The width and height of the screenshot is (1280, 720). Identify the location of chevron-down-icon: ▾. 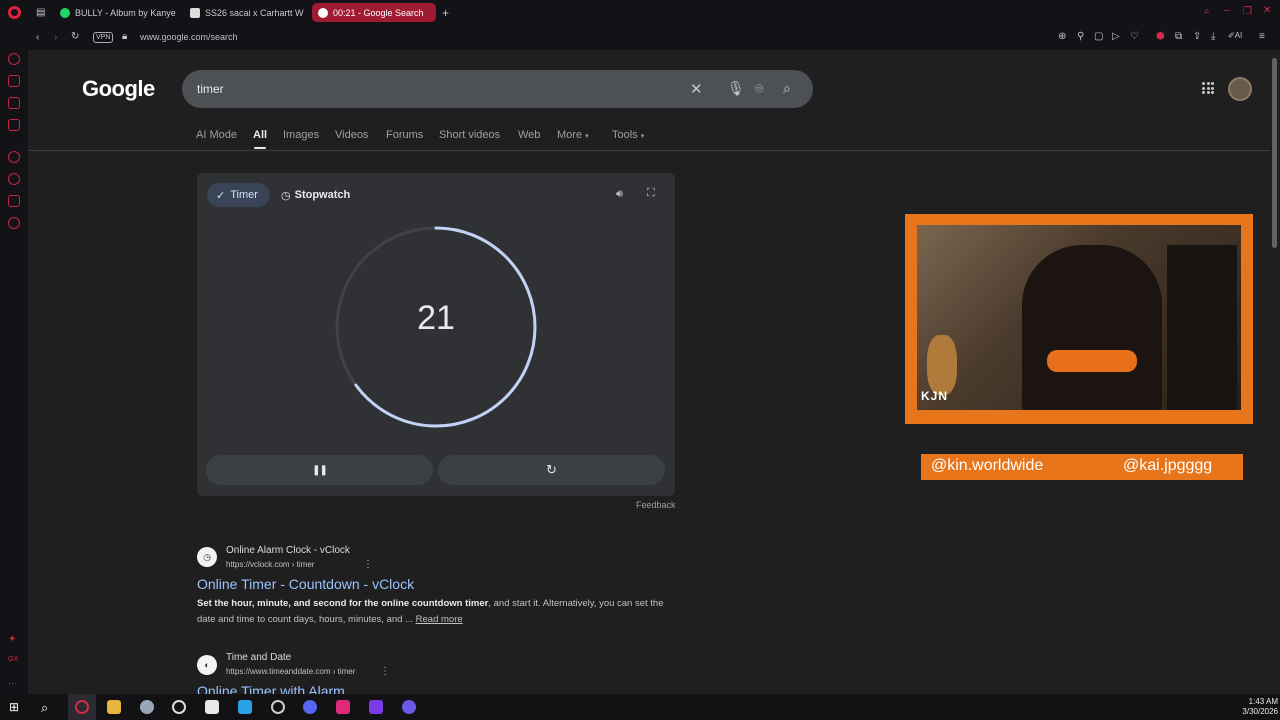
(642, 136).